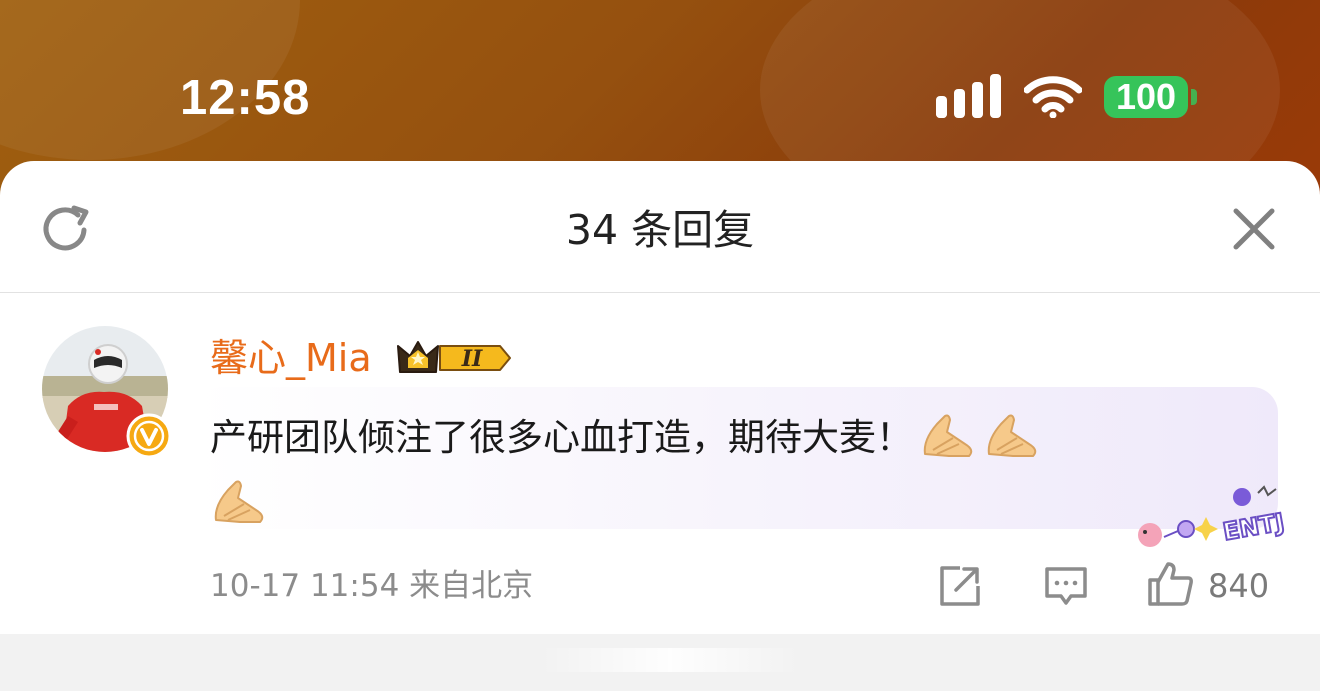 The image size is (1320, 691). Describe the element at coordinates (1239, 586) in the screenshot. I see `like-count: 840` at that location.